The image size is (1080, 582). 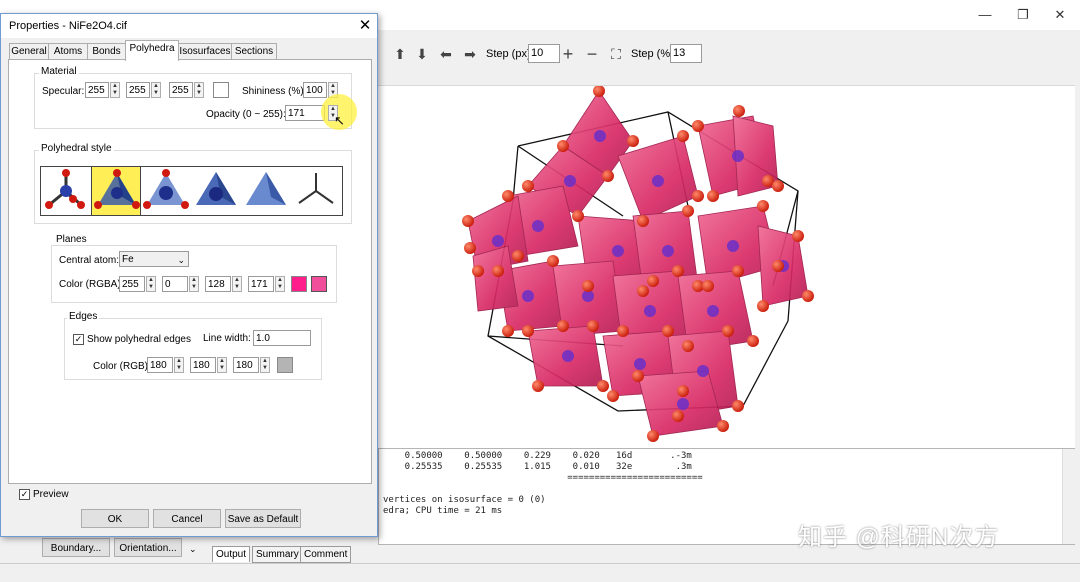 What do you see at coordinates (686, 53) in the screenshot?
I see `step-pct-input: 13` at bounding box center [686, 53].